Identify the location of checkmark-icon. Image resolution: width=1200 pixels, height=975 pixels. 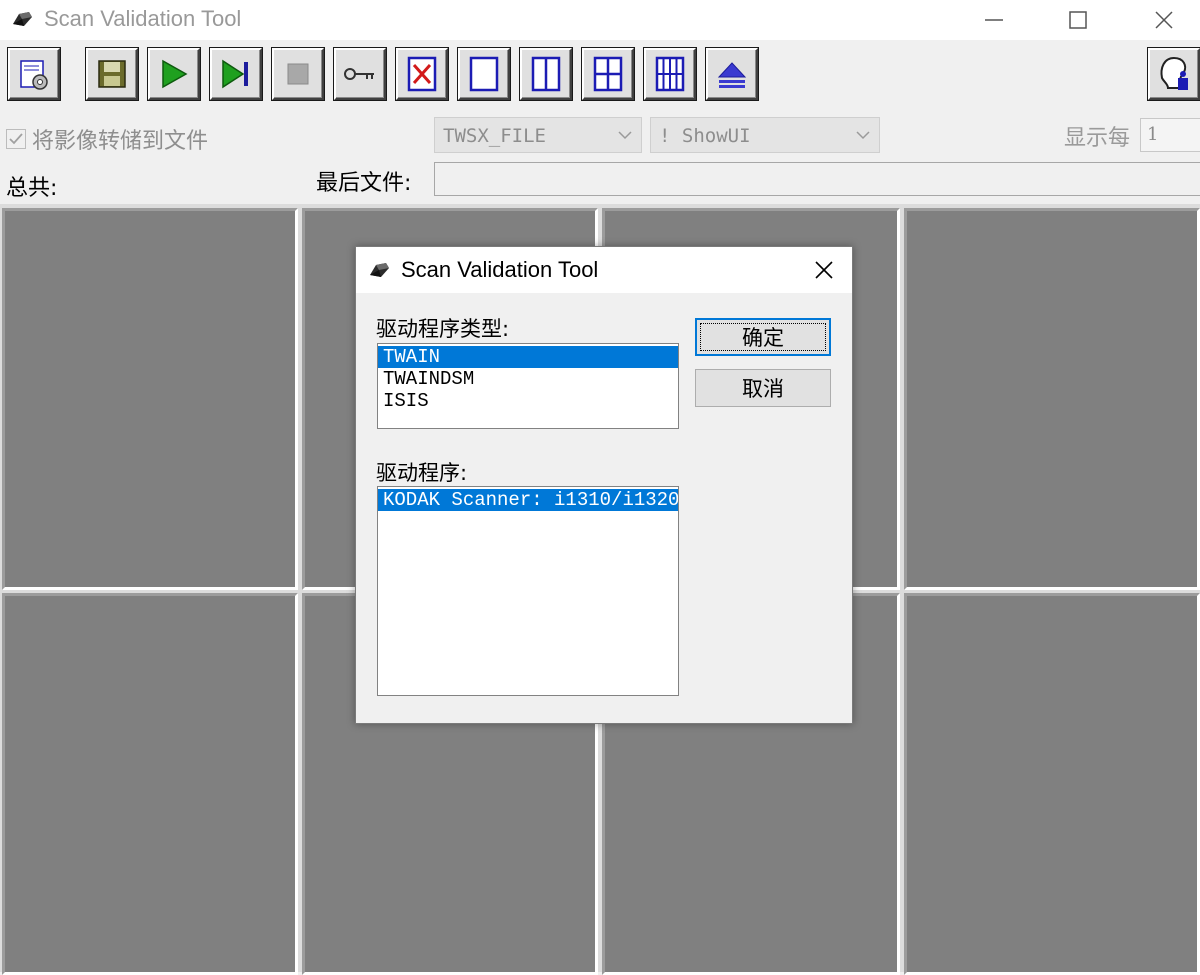
(16, 139).